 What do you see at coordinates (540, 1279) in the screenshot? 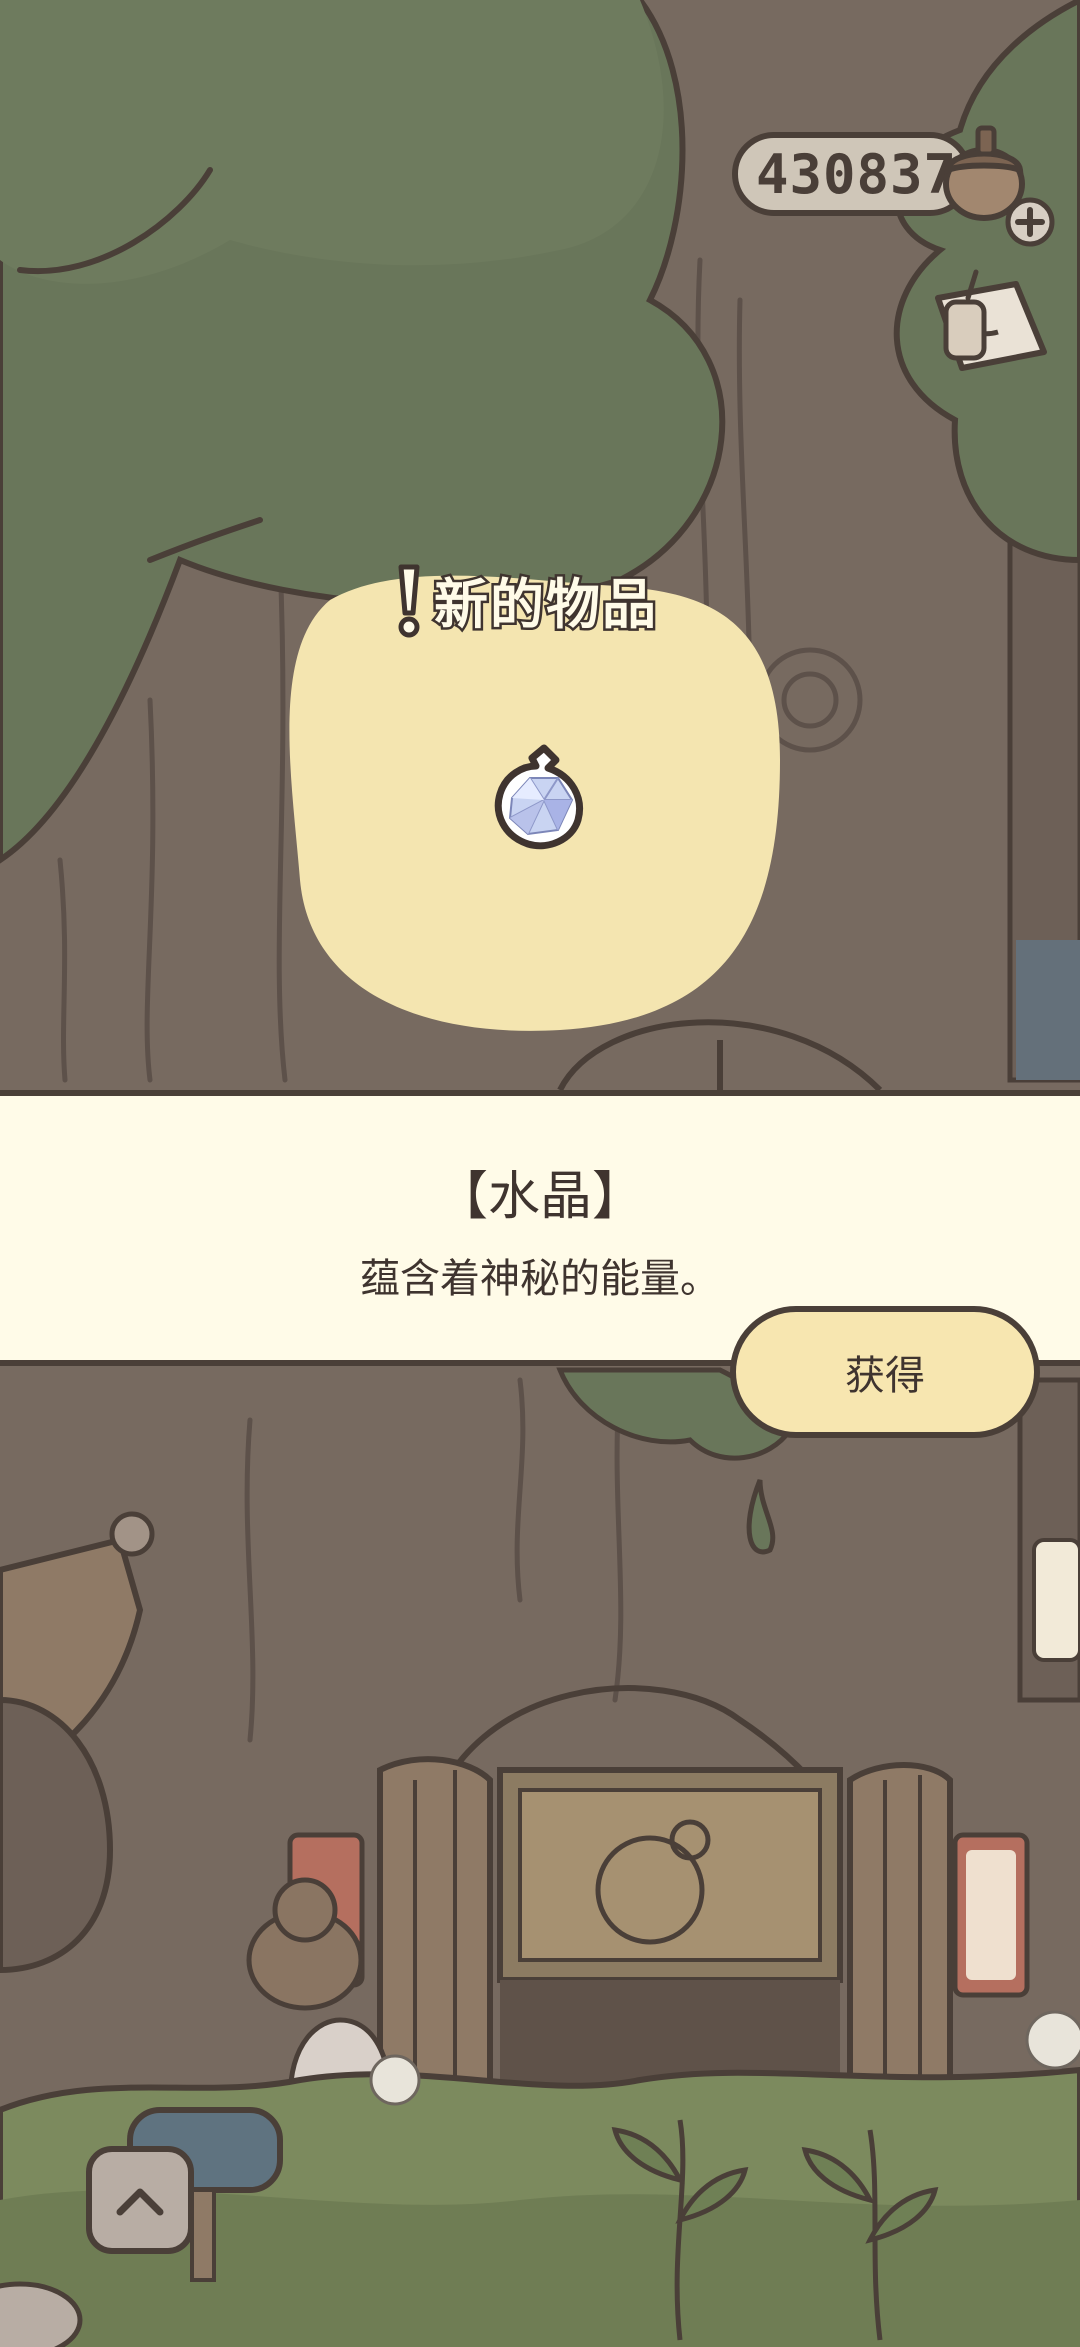
I see `item-description: 蕴含着神秘的能量。` at bounding box center [540, 1279].